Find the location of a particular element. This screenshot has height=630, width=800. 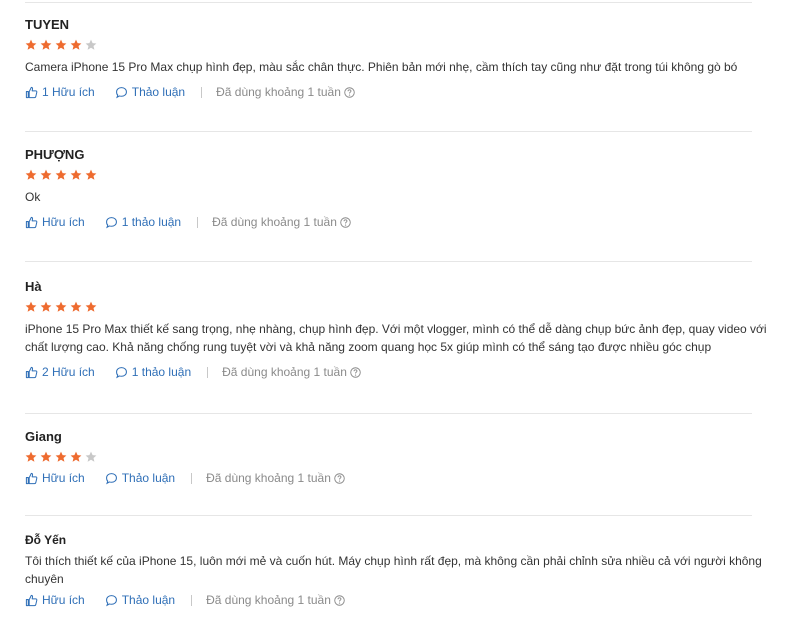

helpful-button: 1 Hữu ích is located at coordinates (60, 92).